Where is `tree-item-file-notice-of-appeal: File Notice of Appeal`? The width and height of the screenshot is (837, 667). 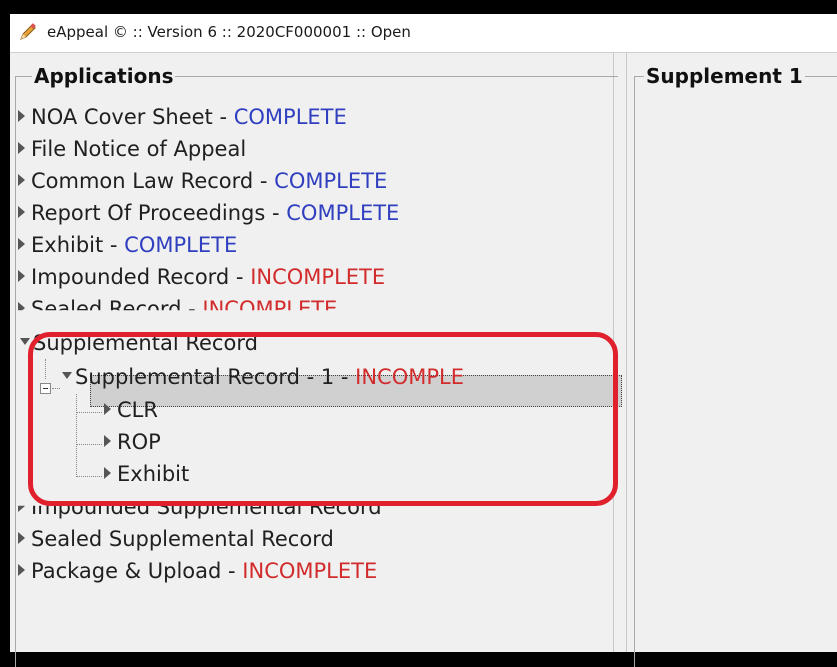
tree-item-file-notice-of-appeal: File Notice of Appeal is located at coordinates (132, 149).